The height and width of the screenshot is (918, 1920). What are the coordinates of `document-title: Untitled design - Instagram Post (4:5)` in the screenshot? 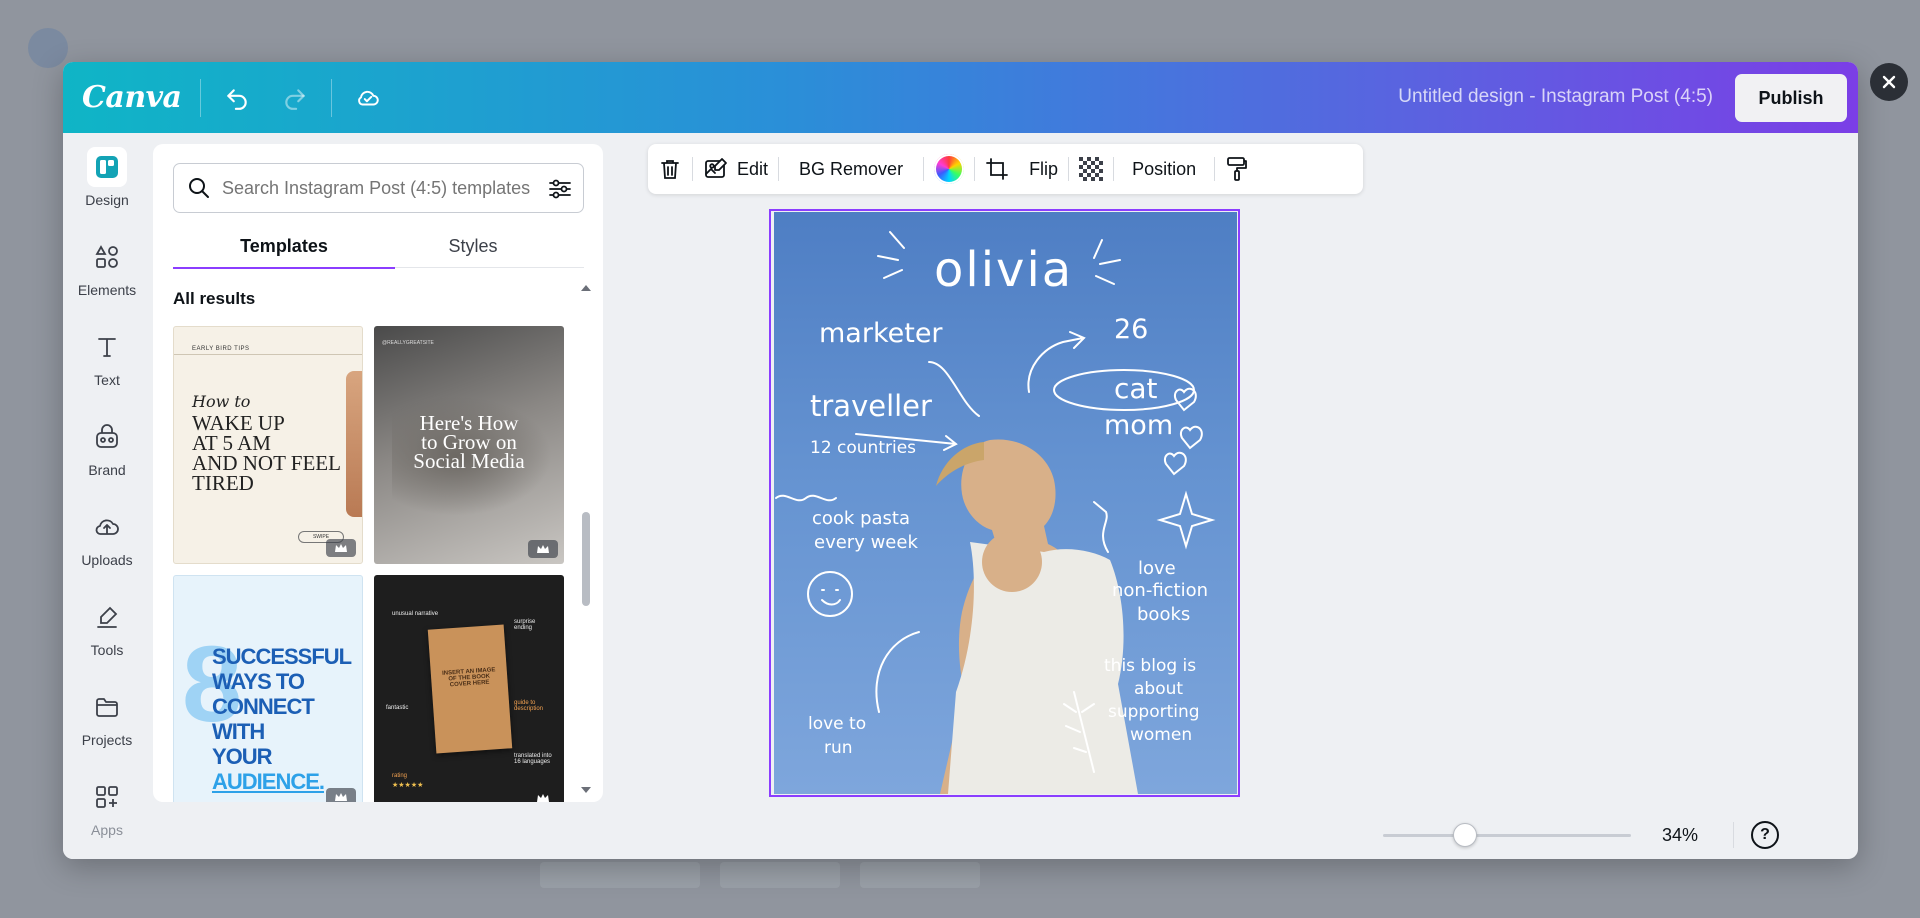 It's located at (1555, 97).